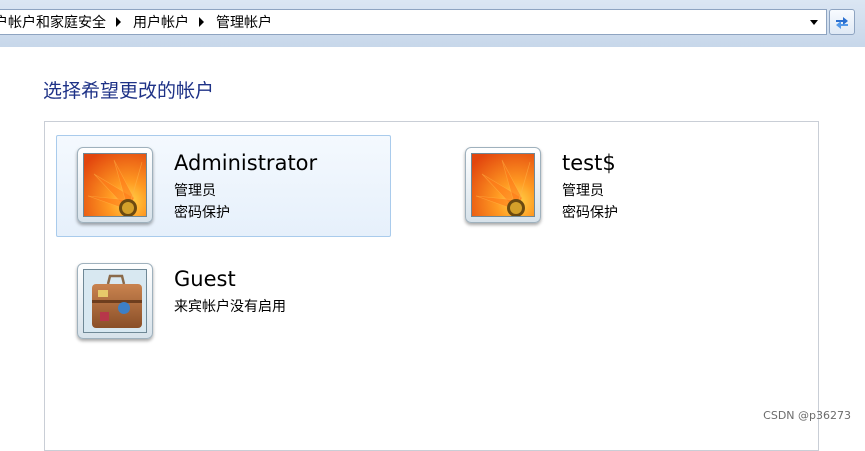 Image resolution: width=865 pixels, height=451 pixels. I want to click on address-bar-region: 户帐户和家庭安全 用户帐户 管理帐户, so click(432, 23).